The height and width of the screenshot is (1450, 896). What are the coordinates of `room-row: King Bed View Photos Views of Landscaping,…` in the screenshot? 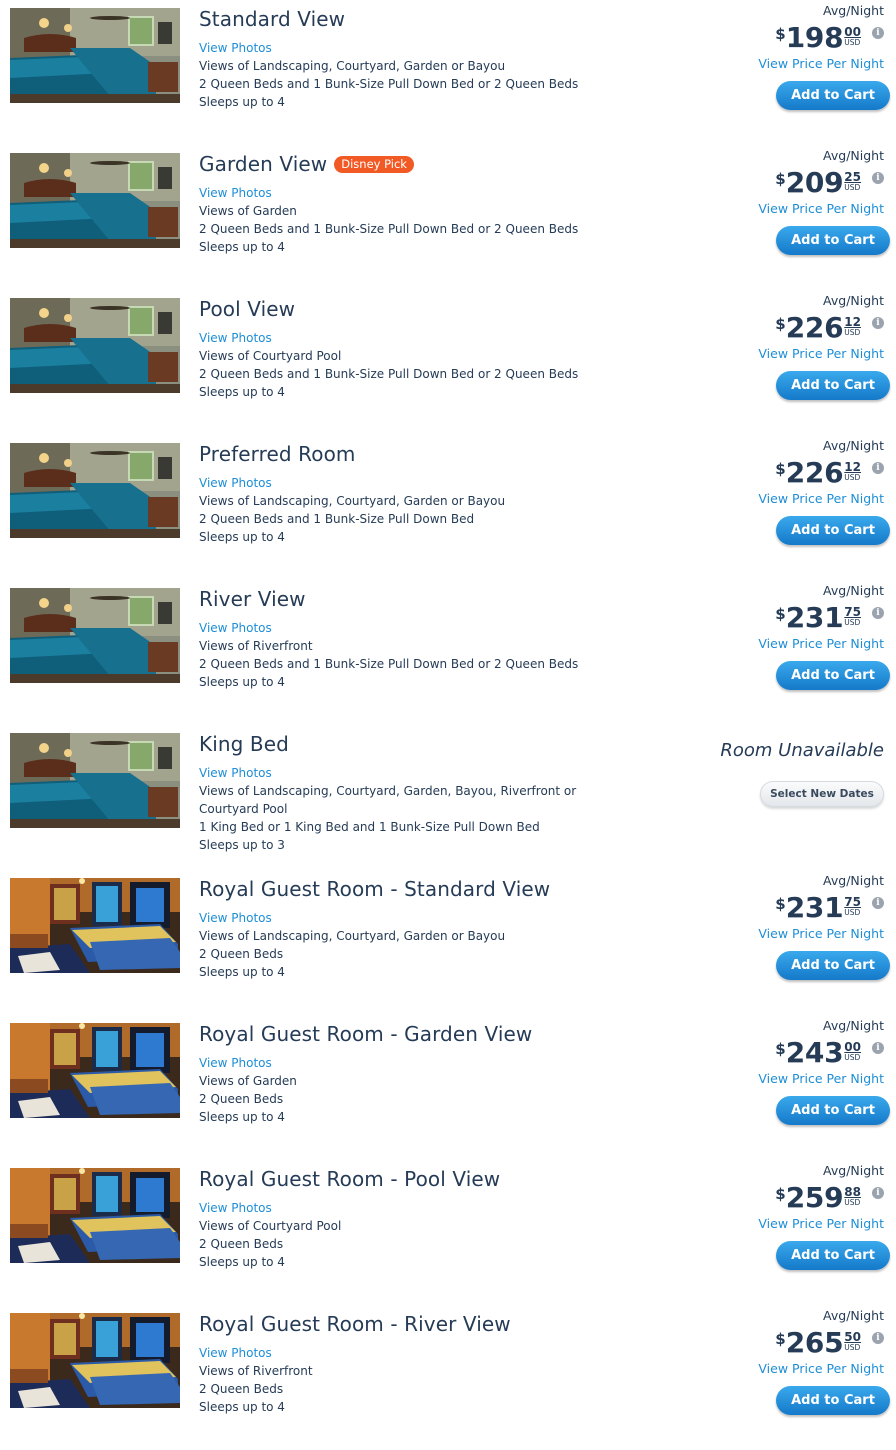 It's located at (448, 797).